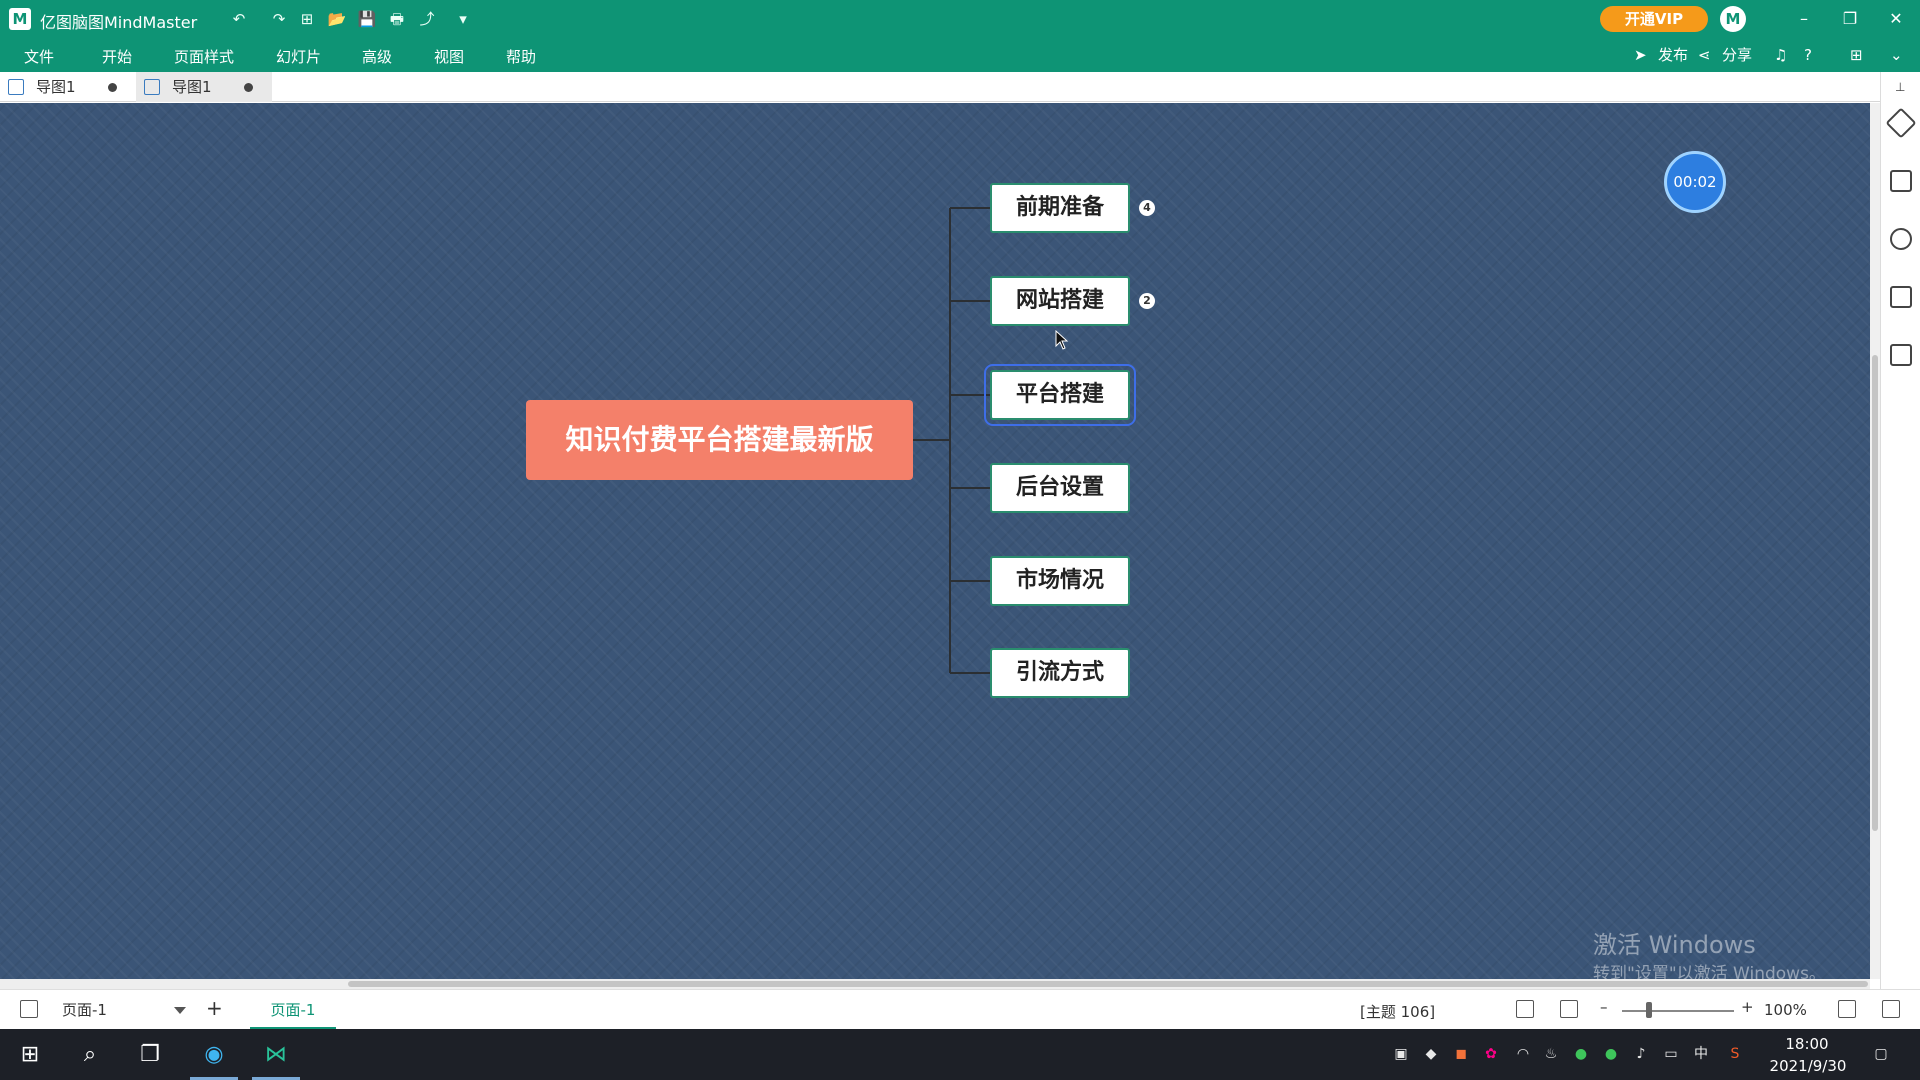 Image resolution: width=1920 pixels, height=1080 pixels. Describe the element at coordinates (1850, 19) in the screenshot. I see `restore-button: ❐` at that location.